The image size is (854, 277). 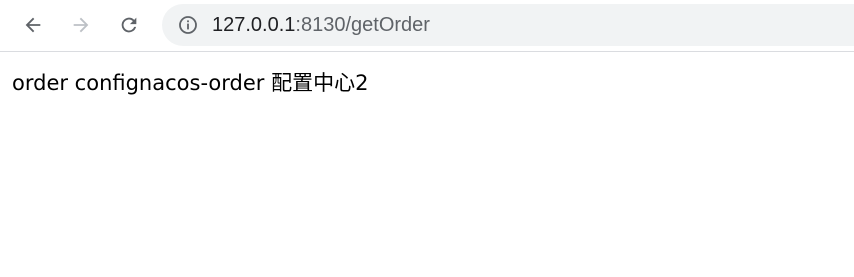 What do you see at coordinates (508, 25) in the screenshot?
I see `address-bar: 127.0.0.1:8130/getOrder` at bounding box center [508, 25].